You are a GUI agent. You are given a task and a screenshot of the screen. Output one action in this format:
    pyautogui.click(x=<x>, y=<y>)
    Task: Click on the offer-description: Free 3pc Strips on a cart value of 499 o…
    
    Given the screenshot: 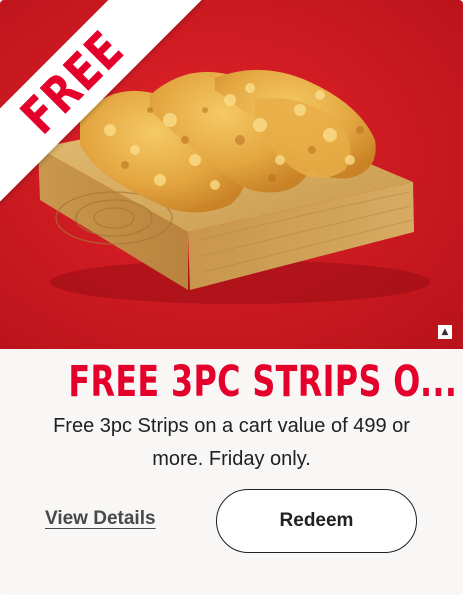 What is the action you would take?
    pyautogui.click(x=231, y=442)
    